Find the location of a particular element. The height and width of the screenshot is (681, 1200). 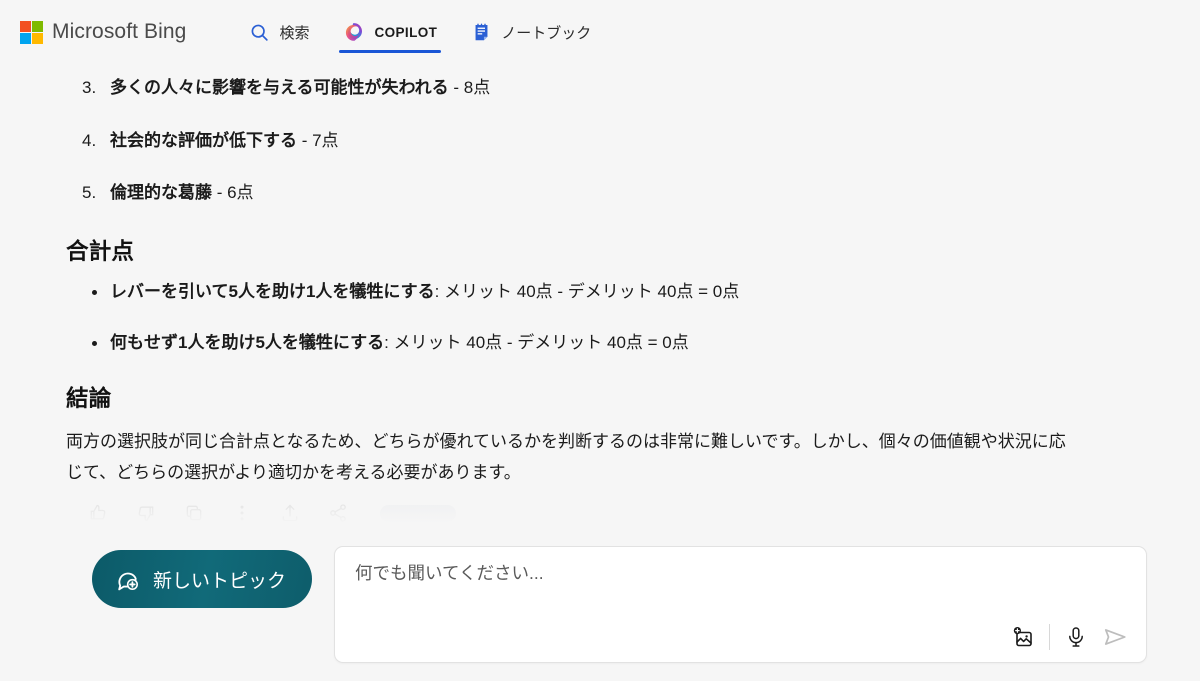

share-icon is located at coordinates (338, 513).